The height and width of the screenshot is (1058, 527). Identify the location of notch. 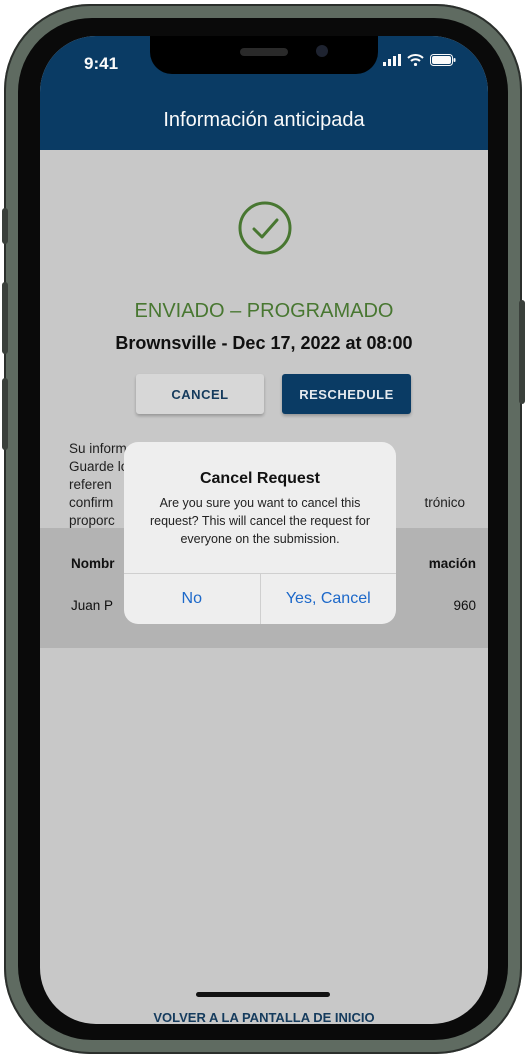
(264, 55).